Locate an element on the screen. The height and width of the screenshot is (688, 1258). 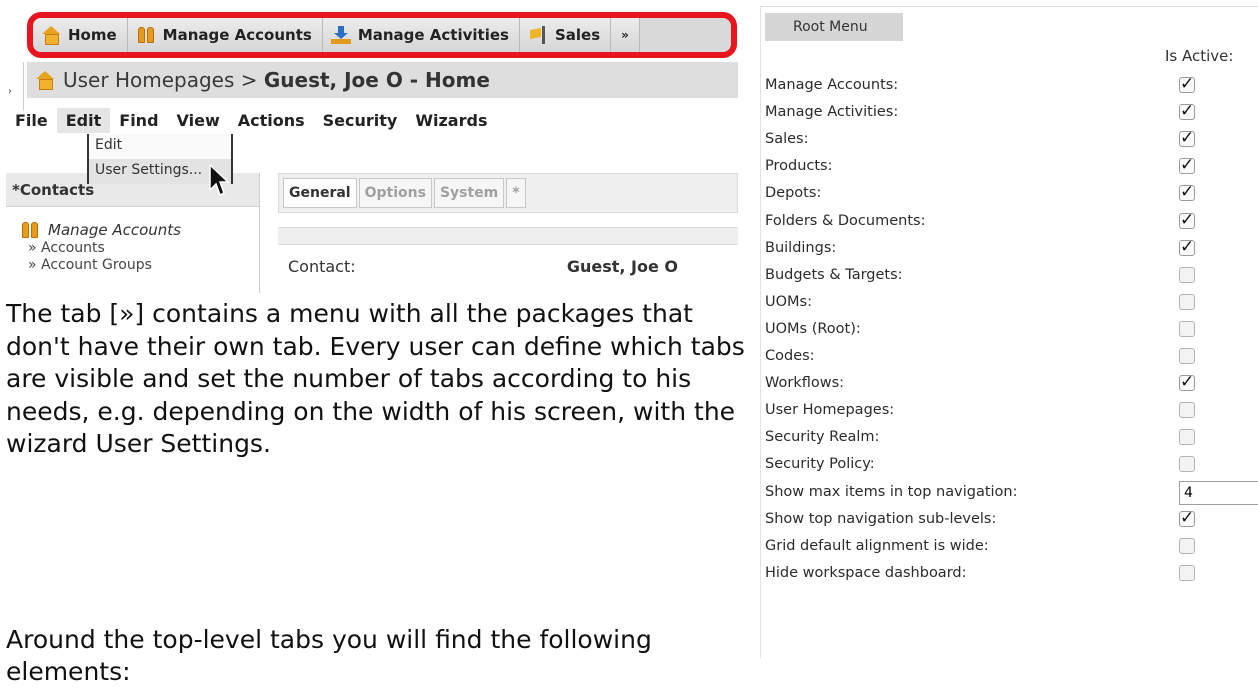
menu-wizards: Wizards is located at coordinates (451, 120).